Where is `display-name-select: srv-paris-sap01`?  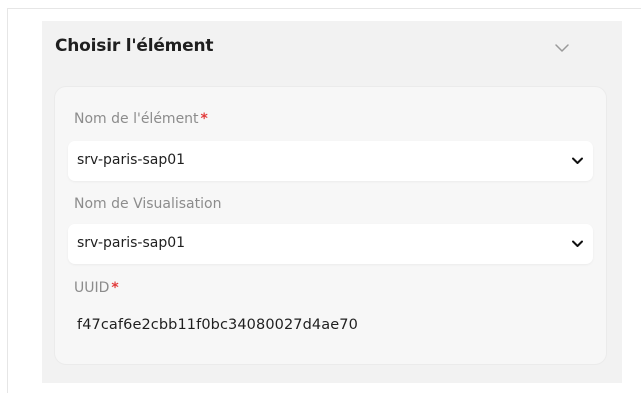
display-name-select: srv-paris-sap01 is located at coordinates (330, 244).